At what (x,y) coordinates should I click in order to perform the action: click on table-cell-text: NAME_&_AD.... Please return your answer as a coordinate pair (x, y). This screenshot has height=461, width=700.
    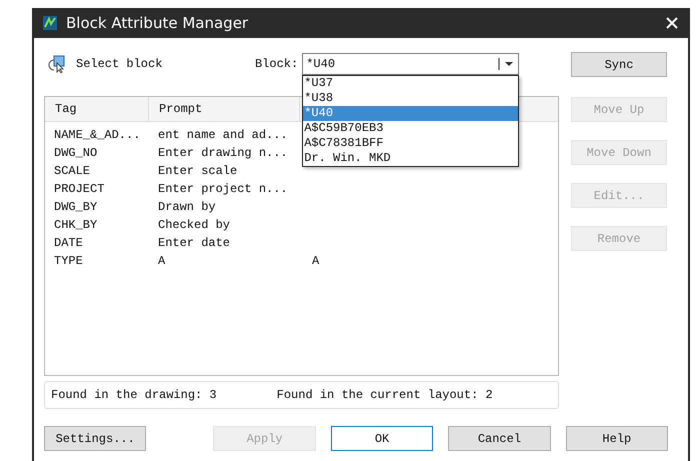
    Looking at the image, I should click on (98, 135).